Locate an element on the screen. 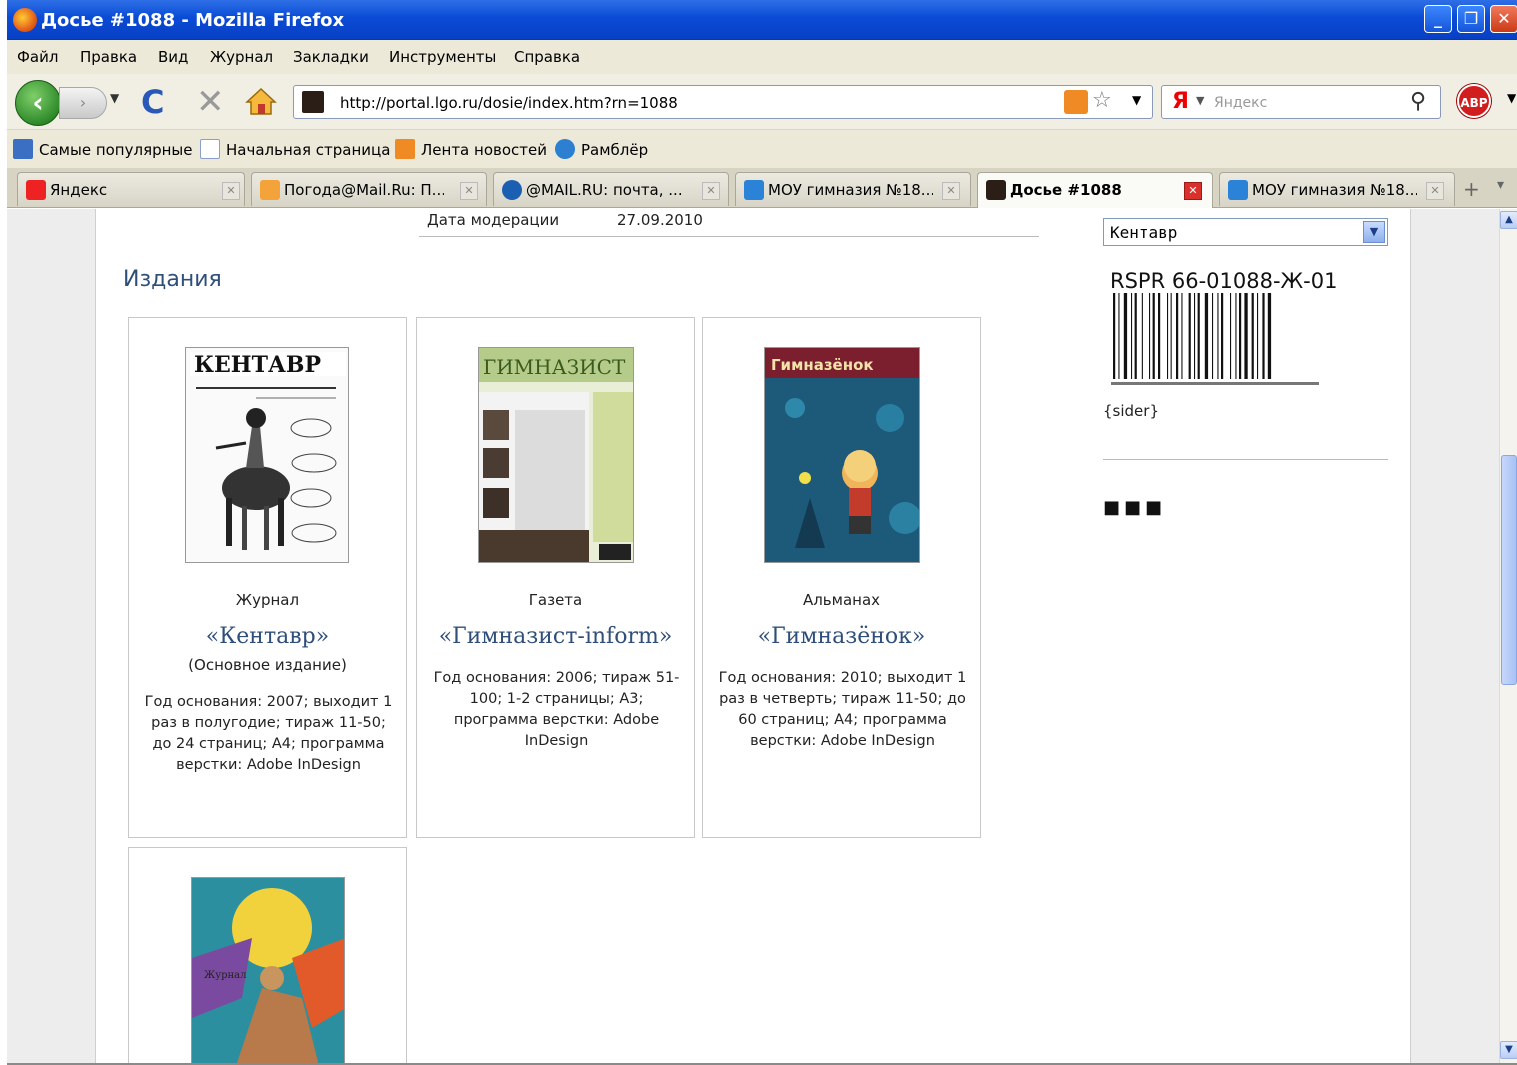 Image resolution: width=1517 pixels, height=1065 pixels. publication-card: Журнал is located at coordinates (267, 955).